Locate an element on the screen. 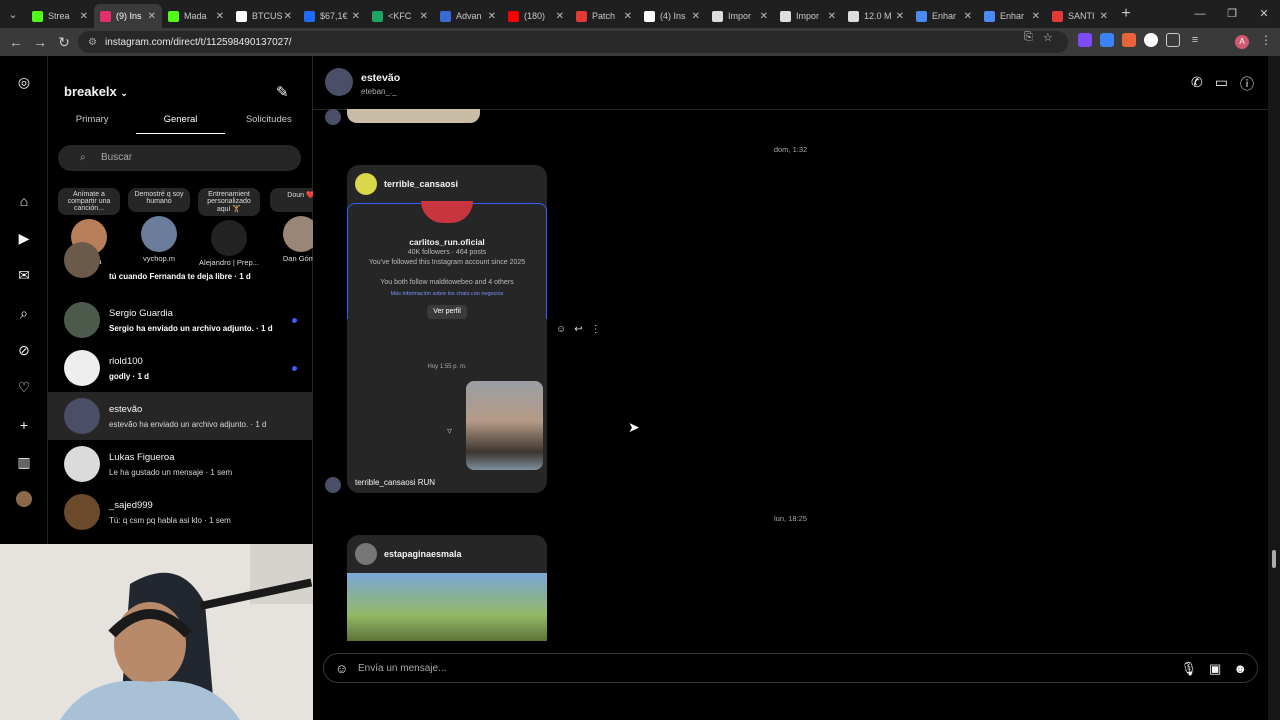  search-icon: ⌕ is located at coordinates (24, 313).